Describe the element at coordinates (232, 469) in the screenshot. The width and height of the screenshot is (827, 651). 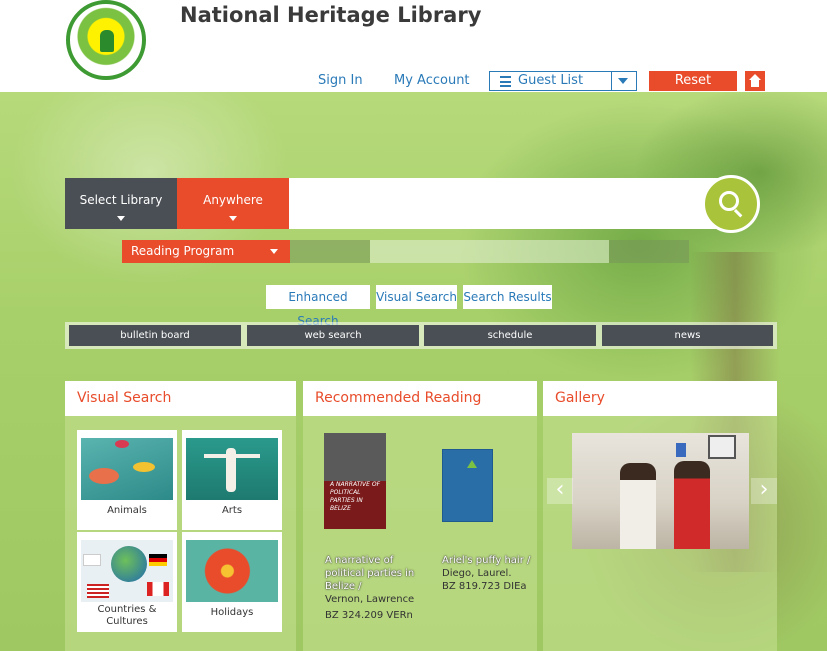
I see `arts-image` at that location.